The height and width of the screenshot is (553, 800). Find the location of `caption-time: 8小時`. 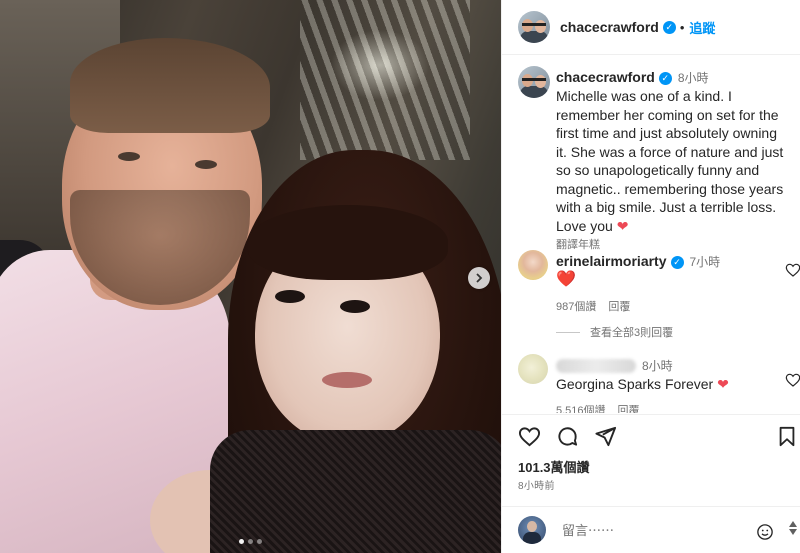

caption-time: 8小時 is located at coordinates (693, 78).